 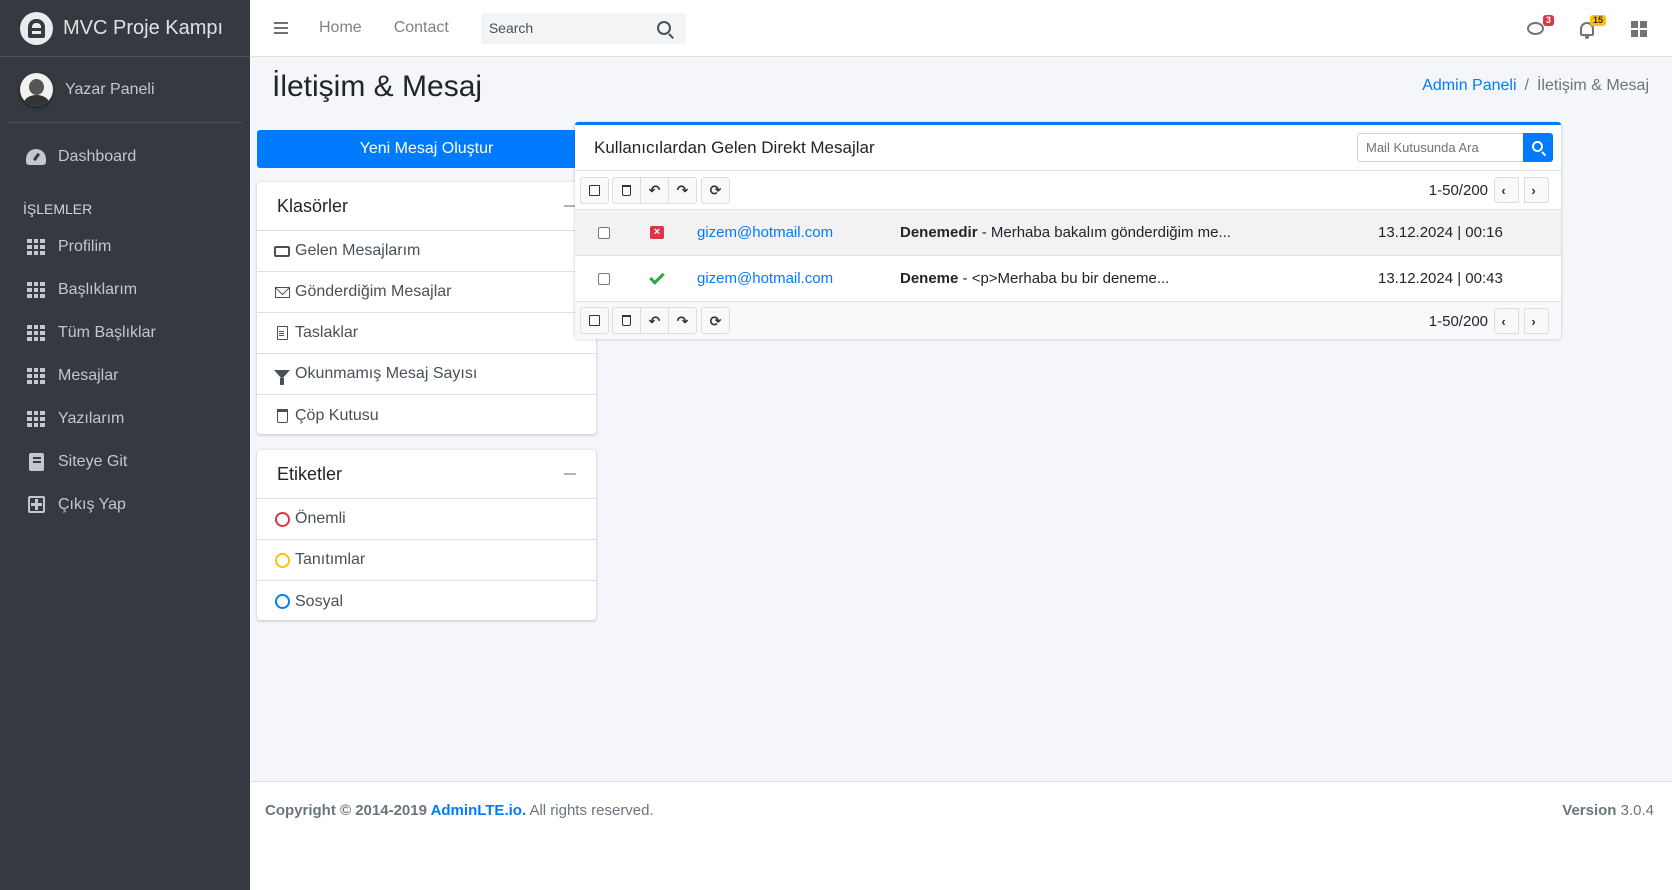 I want to click on sidebar-item-basliklarim: Başlıklarım, so click(x=125, y=289).